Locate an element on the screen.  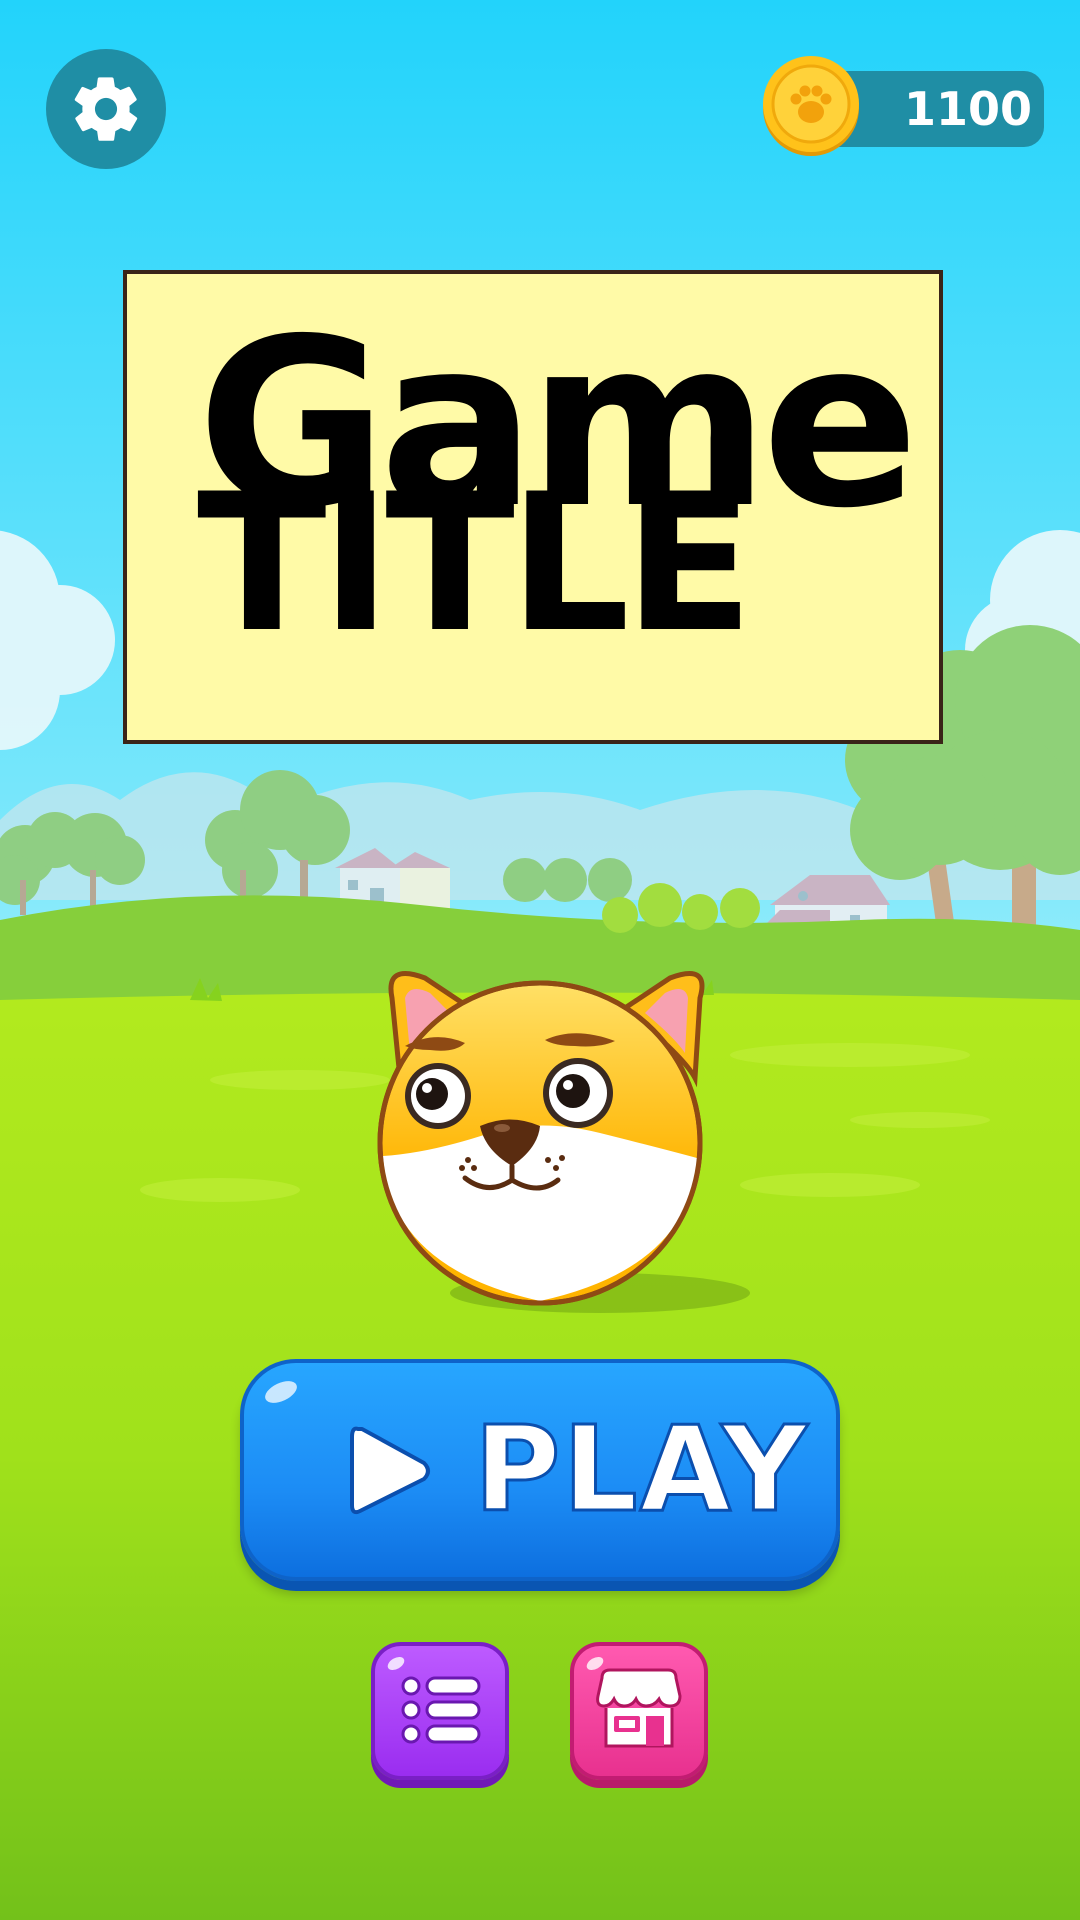
gear-icon is located at coordinates (106, 109).